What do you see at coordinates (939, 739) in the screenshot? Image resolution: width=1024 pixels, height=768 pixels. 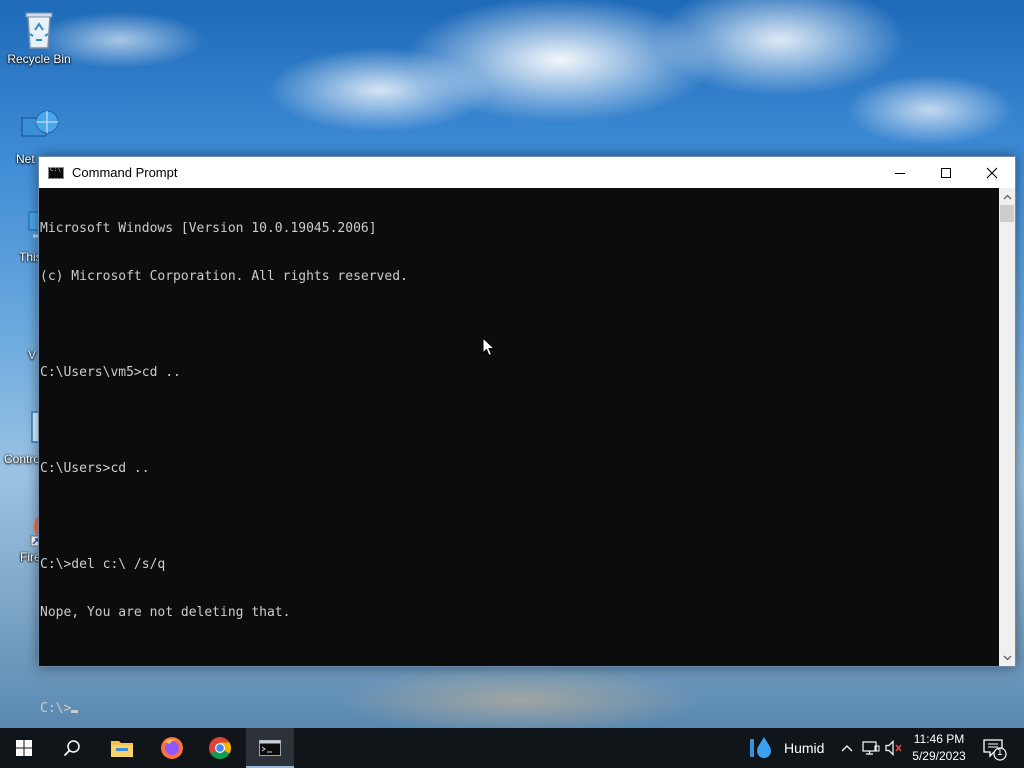 I see `clock-time: 11:46 PM` at bounding box center [939, 739].